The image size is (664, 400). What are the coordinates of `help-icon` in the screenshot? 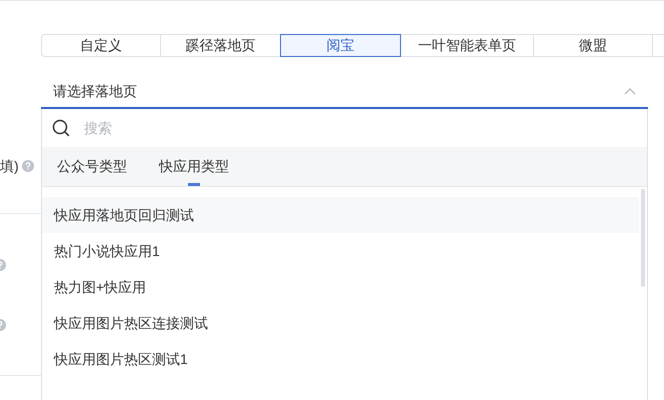 It's located at (28, 166).